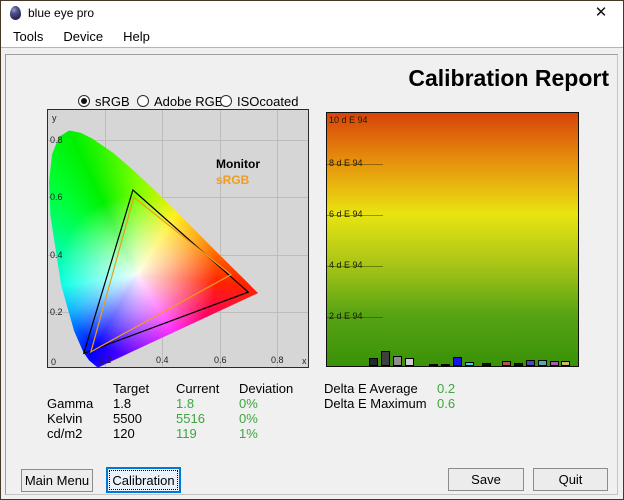 The width and height of the screenshot is (624, 500). What do you see at coordinates (189, 101) in the screenshot?
I see `radio-label: Adobe RGB` at bounding box center [189, 101].